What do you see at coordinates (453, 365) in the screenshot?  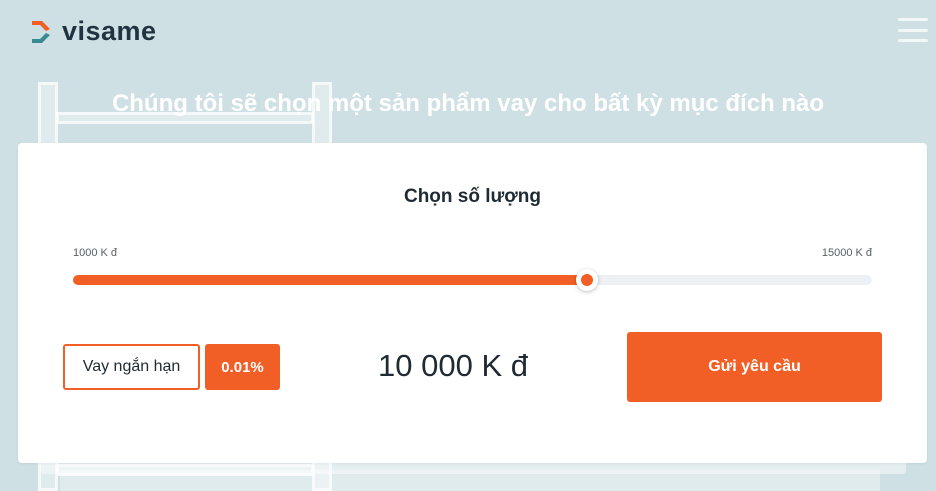 I see `selected-amount: 10 000 K đ` at bounding box center [453, 365].